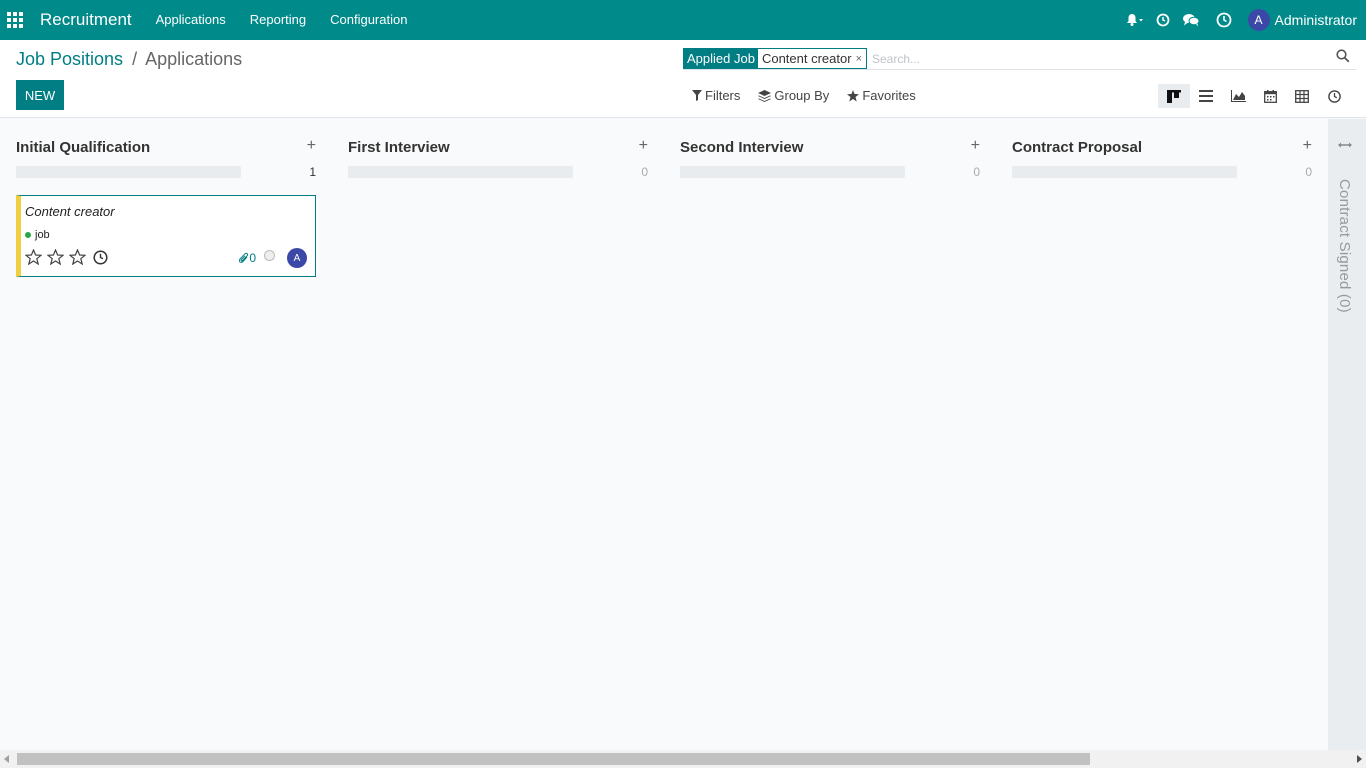 The image size is (1366, 768). What do you see at coordinates (70, 211) in the screenshot?
I see `card-title: Content creator` at bounding box center [70, 211].